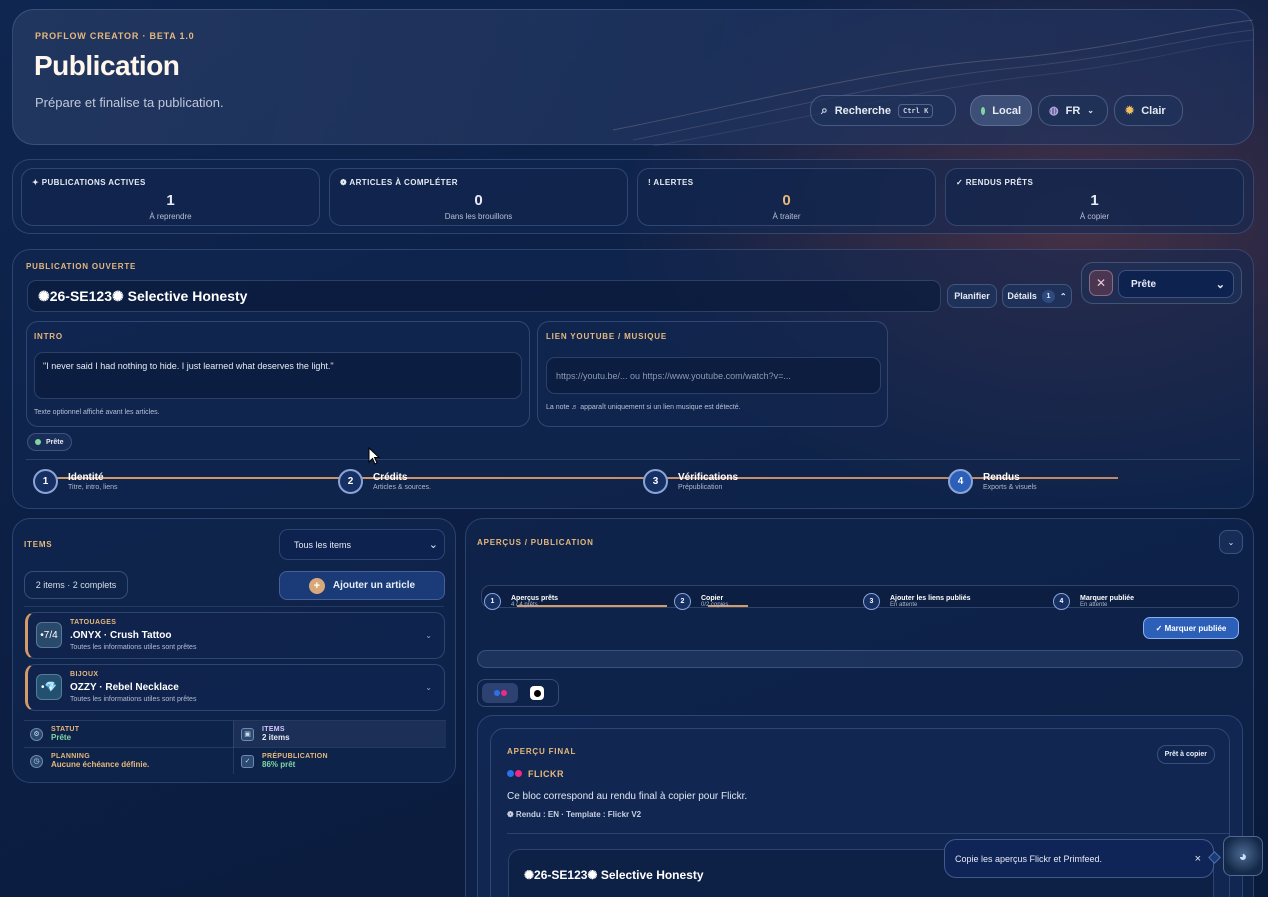 The height and width of the screenshot is (897, 1268). I want to click on status-badge-label: Prête, so click(55, 442).